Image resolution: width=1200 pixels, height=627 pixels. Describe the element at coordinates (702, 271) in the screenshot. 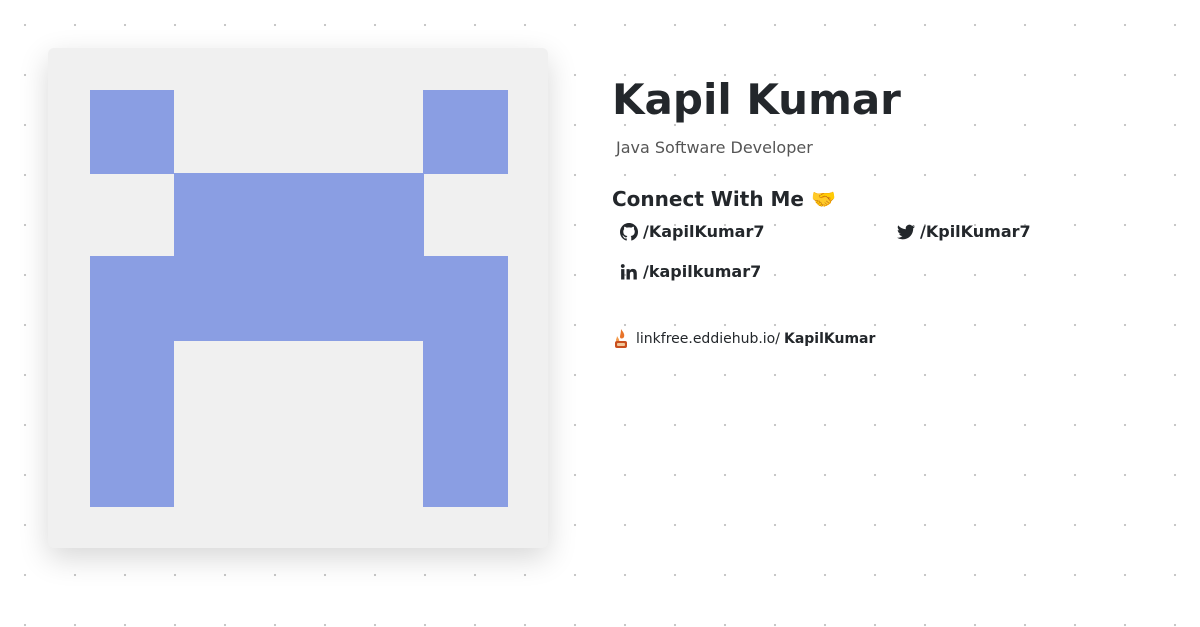

I see `linkedin-handle: /kapilkumar7` at that location.